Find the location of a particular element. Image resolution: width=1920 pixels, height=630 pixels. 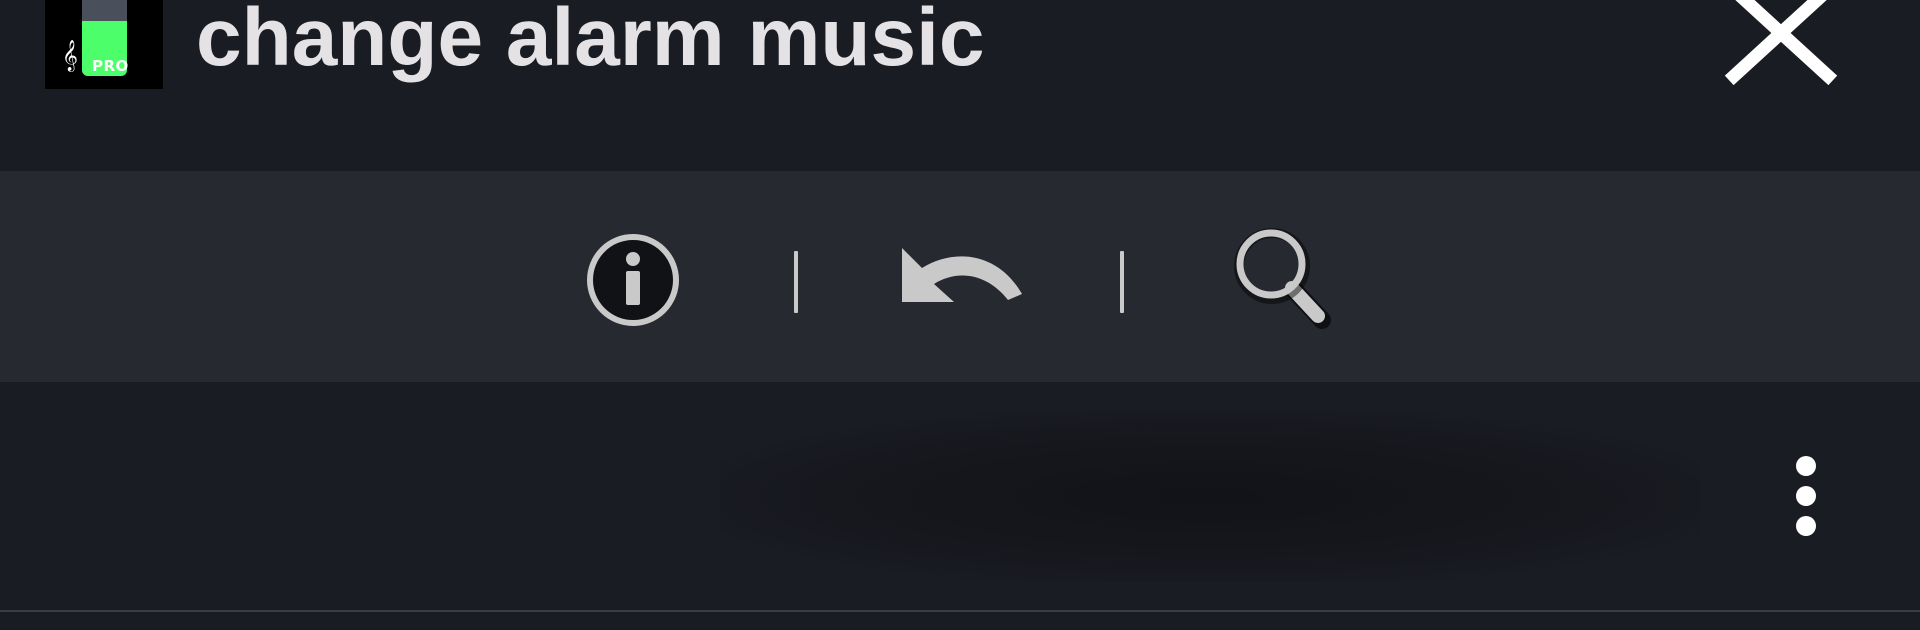

info-button is located at coordinates (635, 281).